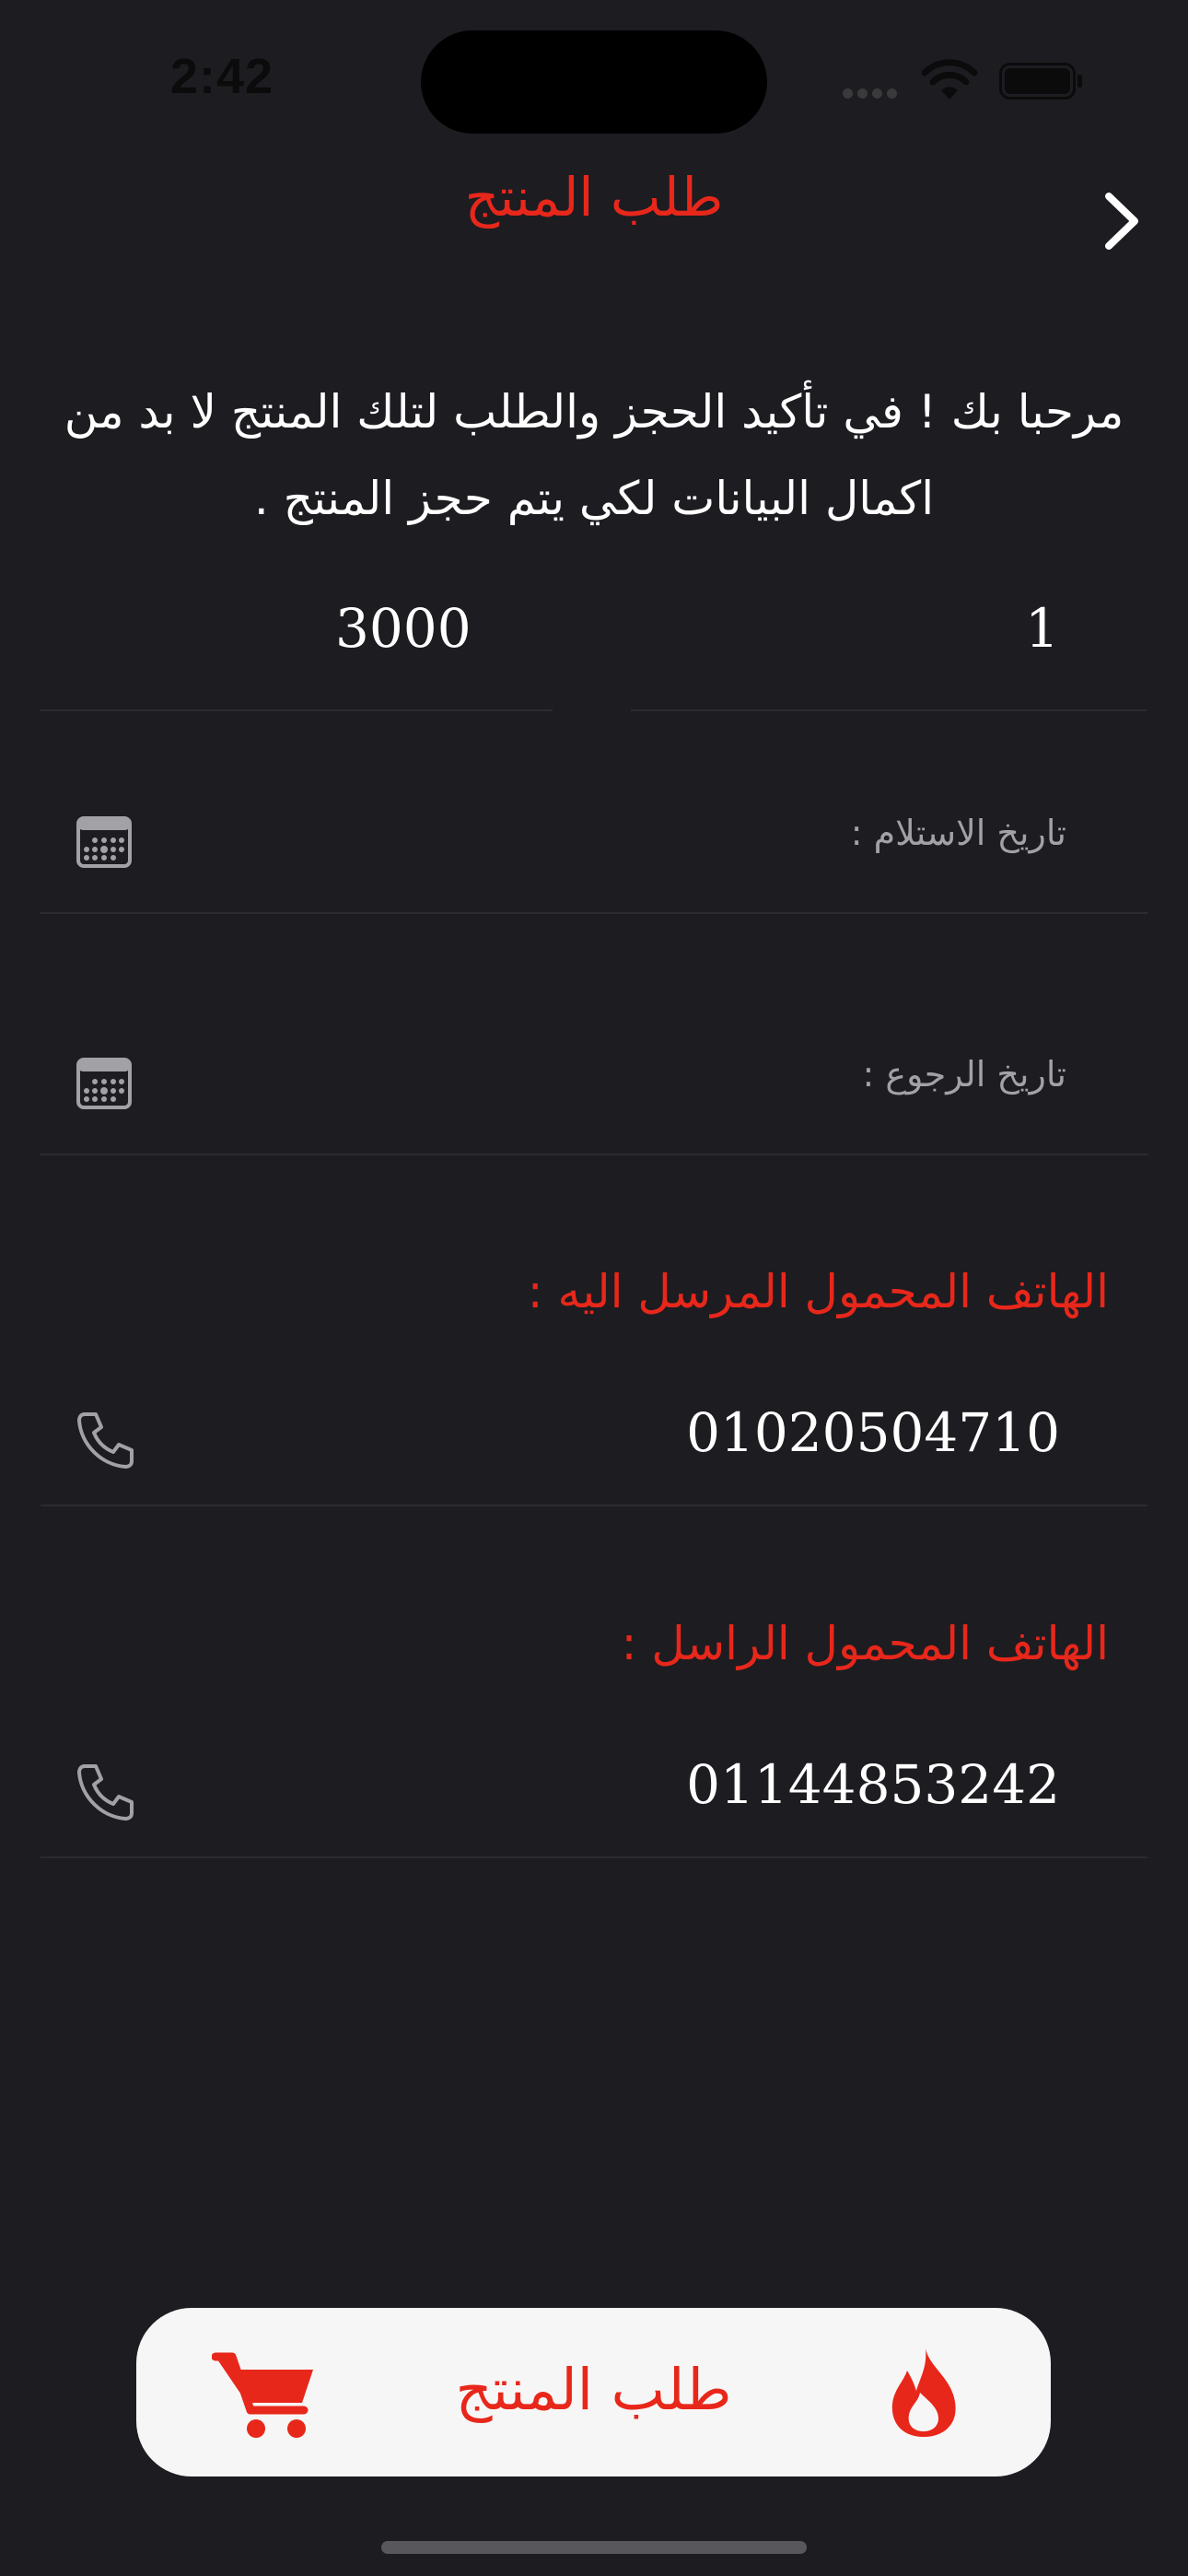 This screenshot has height=2576, width=1188. I want to click on chevron-right-icon, so click(1121, 221).